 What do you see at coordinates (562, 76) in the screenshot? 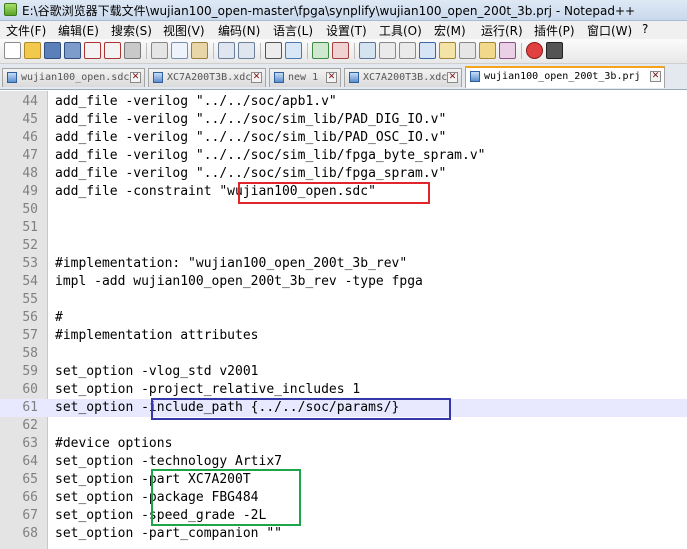
I see `tab-label: wujian100_open_200t_3b.prj` at bounding box center [562, 76].